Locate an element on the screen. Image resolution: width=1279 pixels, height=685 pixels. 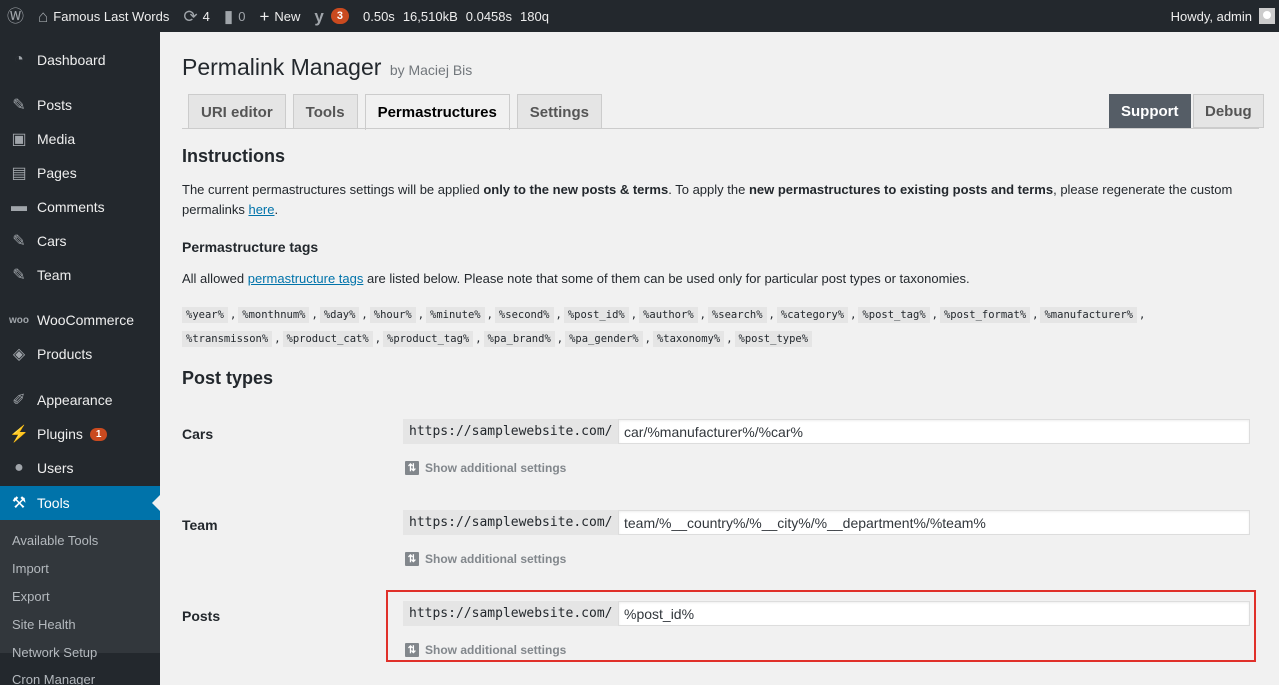
submenu-cron-manager: Cron Manager is located at coordinates (53, 678).